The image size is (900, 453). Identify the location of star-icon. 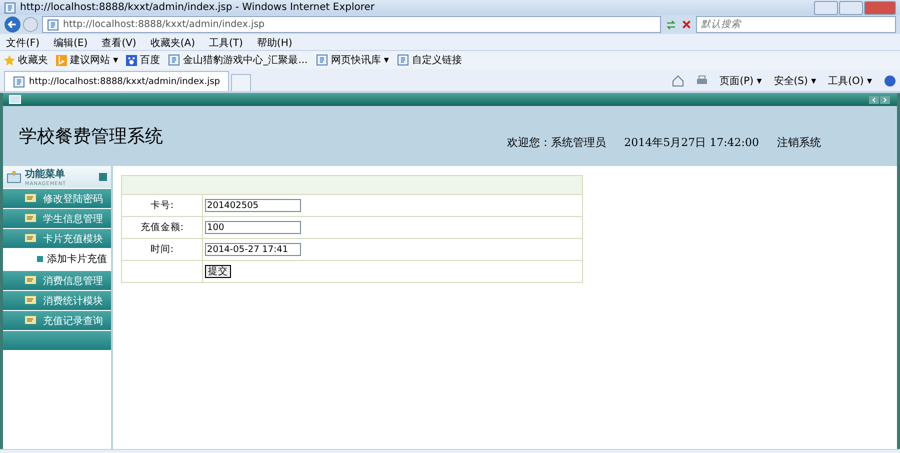
(9, 60).